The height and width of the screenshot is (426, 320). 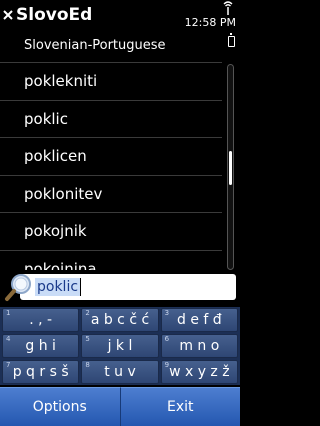 What do you see at coordinates (228, 8) in the screenshot?
I see `signal-icon` at bounding box center [228, 8].